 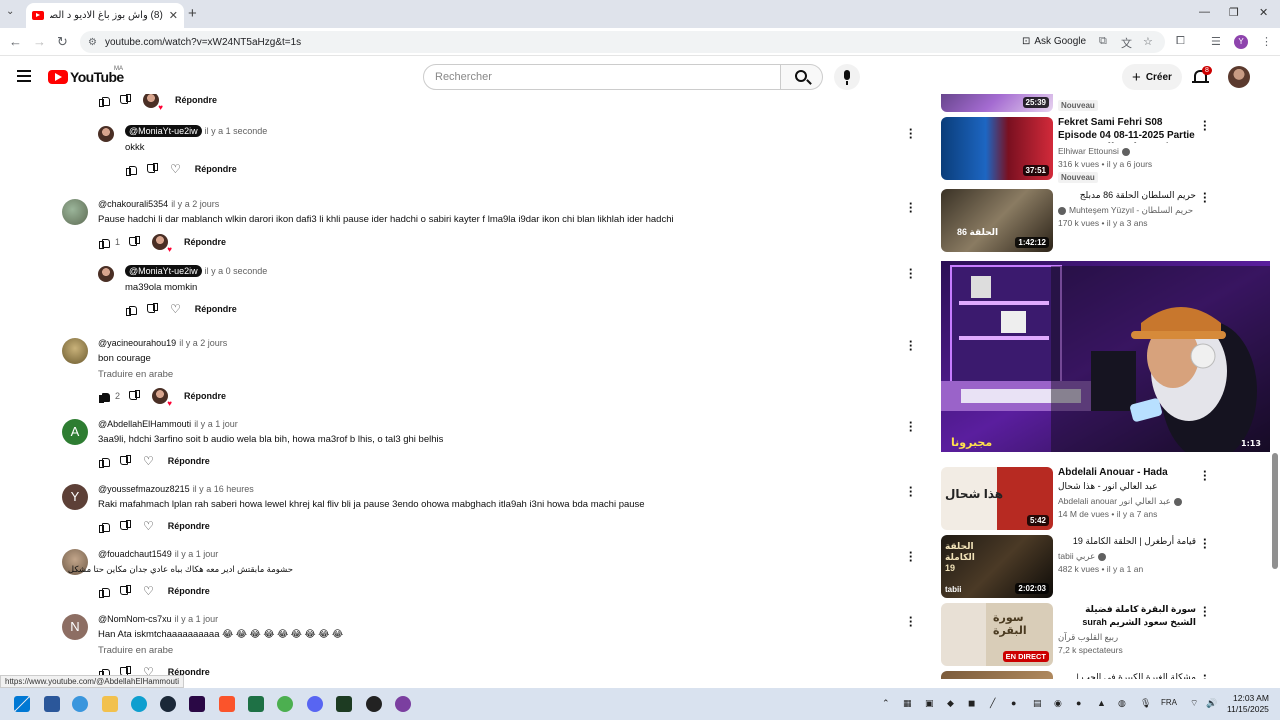 What do you see at coordinates (1275, 371) in the screenshot?
I see `page-scrollbar-track` at bounding box center [1275, 371].